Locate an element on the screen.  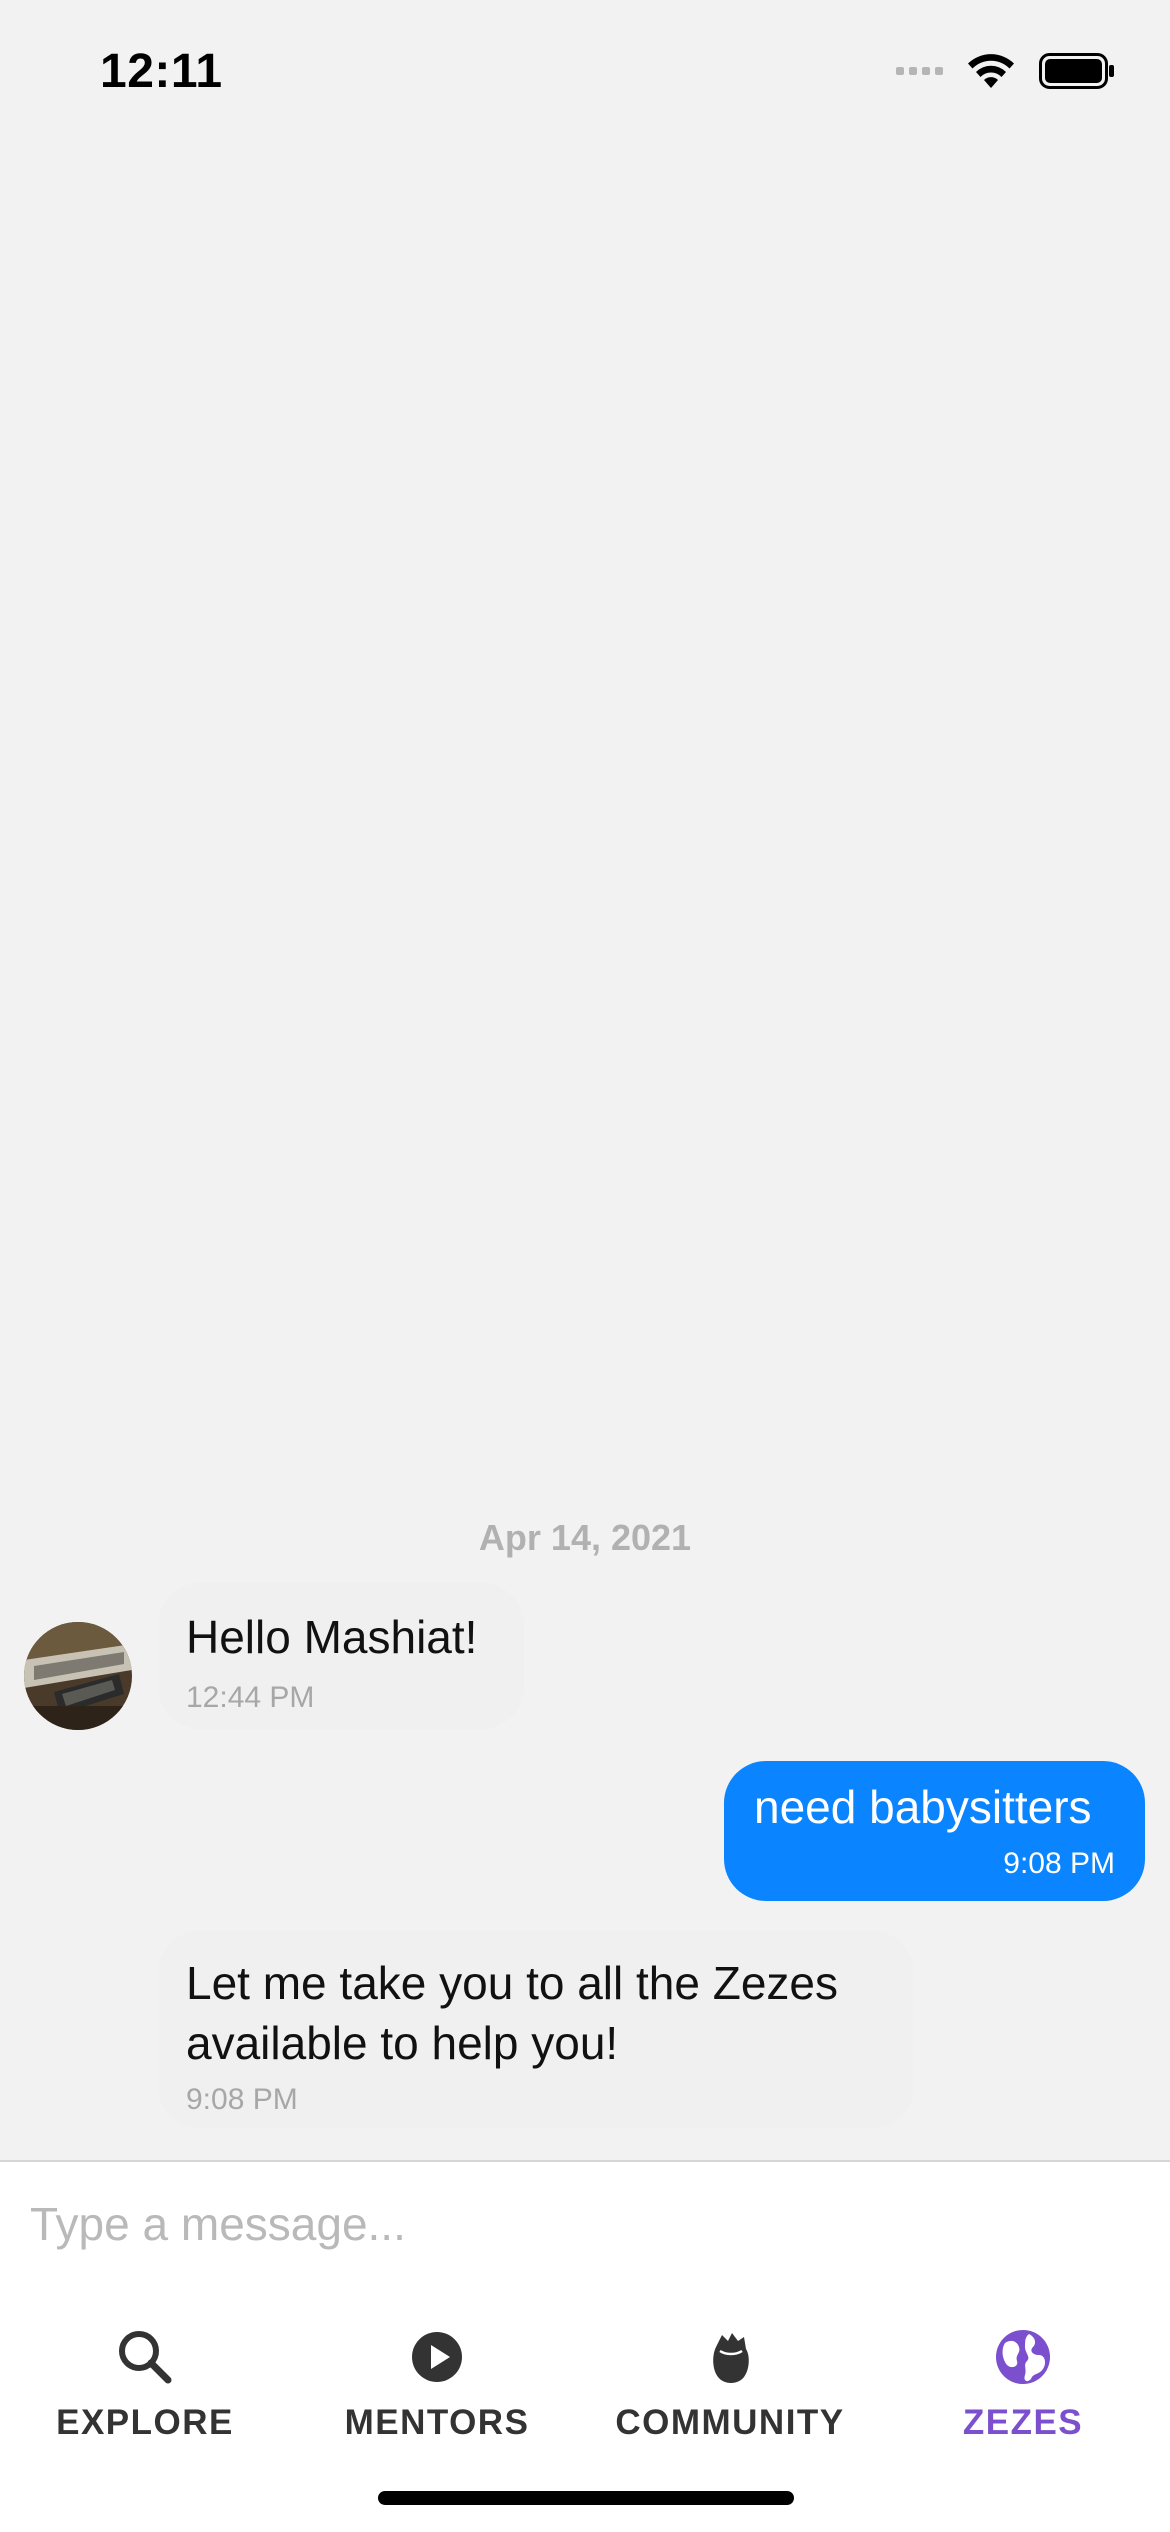
tab-label: EXPLORE is located at coordinates (145, 2422).